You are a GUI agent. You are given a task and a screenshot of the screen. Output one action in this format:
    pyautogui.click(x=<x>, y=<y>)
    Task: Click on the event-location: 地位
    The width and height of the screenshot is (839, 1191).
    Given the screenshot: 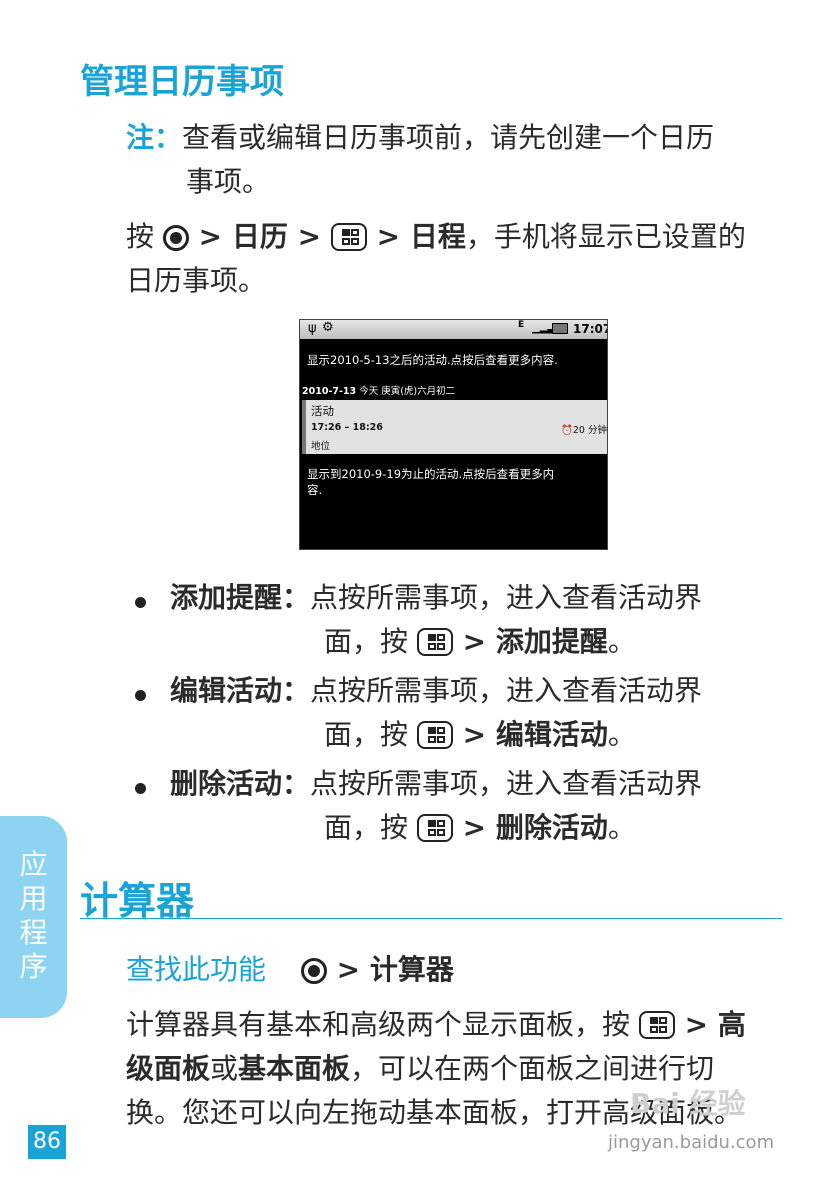 What is the action you would take?
    pyautogui.click(x=321, y=446)
    